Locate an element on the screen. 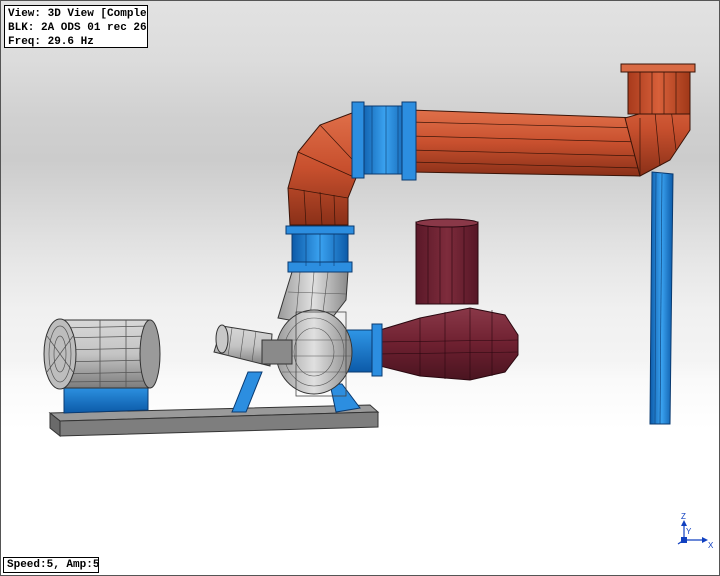 The image size is (720, 576). animation-status-box: Speed:5, Amp:5 is located at coordinates (51, 565).